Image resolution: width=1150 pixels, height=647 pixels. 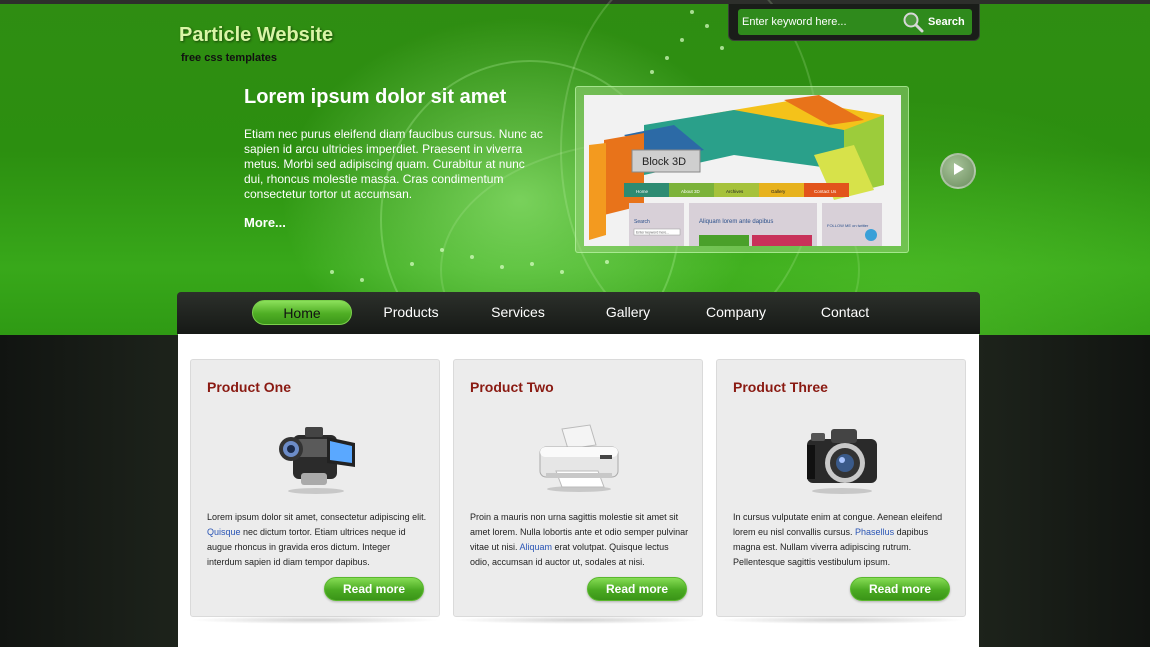 What do you see at coordinates (256, 35) in the screenshot?
I see `site-logo-title: Particle Website` at bounding box center [256, 35].